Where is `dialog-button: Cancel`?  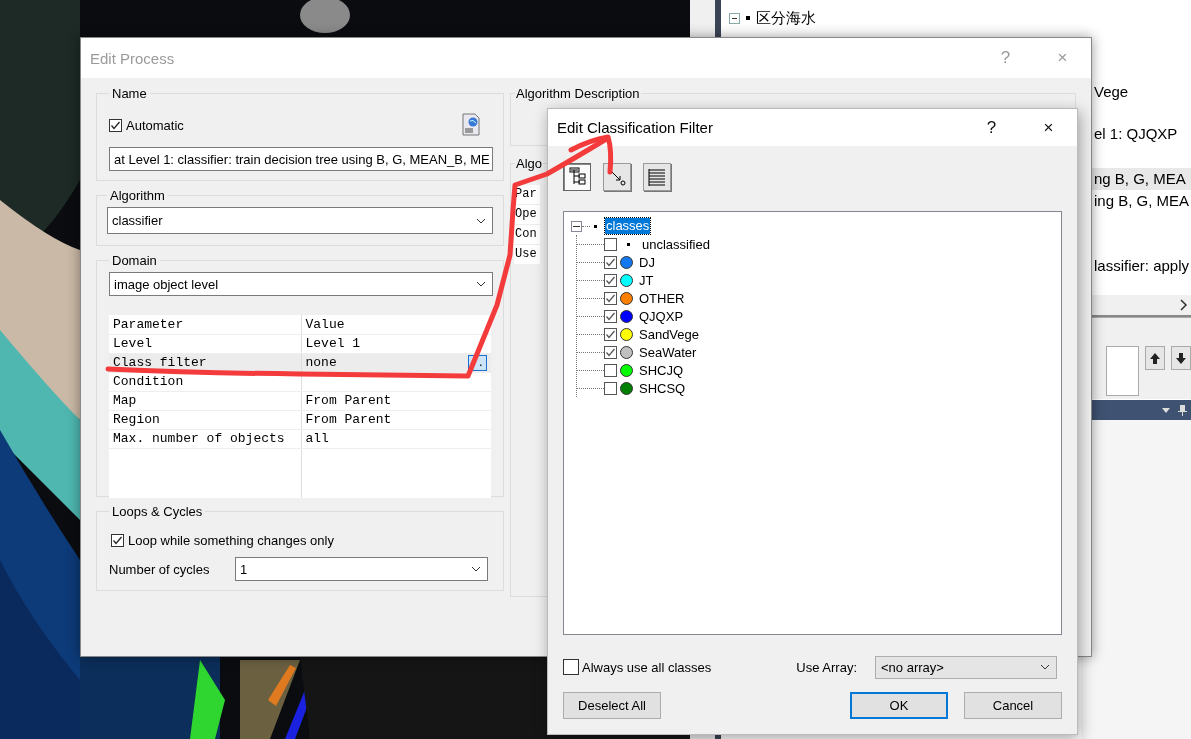 dialog-button: Cancel is located at coordinates (1013, 705).